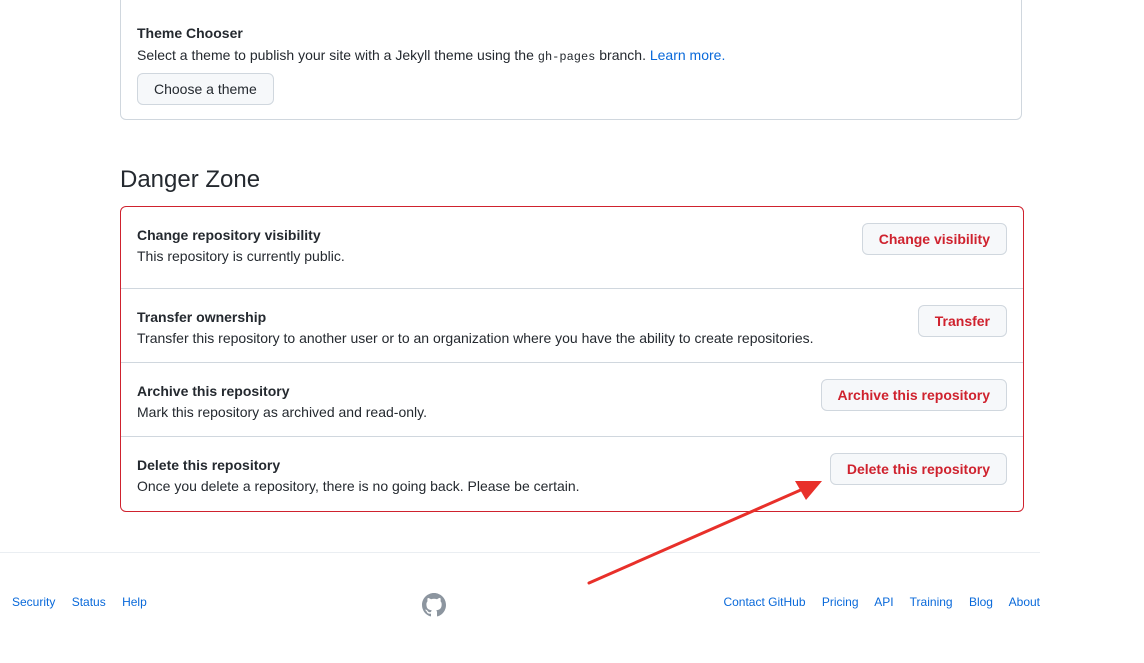 The height and width of the screenshot is (663, 1144). Describe the element at coordinates (89, 602) in the screenshot. I see `footer-link-status: Status` at that location.